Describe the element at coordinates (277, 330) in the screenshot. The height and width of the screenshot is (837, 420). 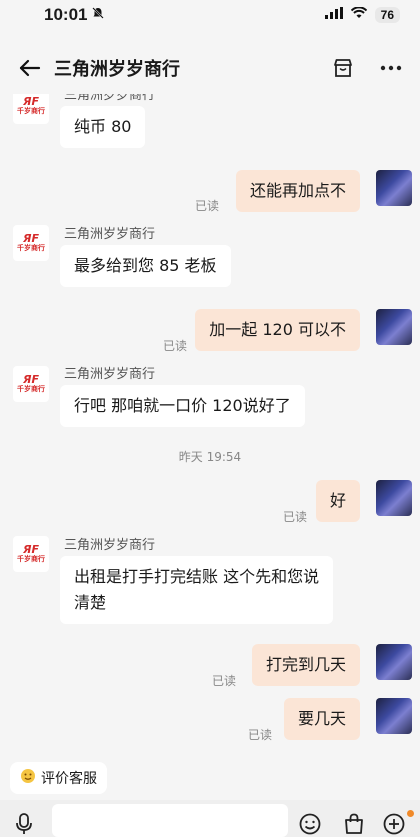
I see `message-bubble-outgoing: 加一起 120 可以不` at that location.